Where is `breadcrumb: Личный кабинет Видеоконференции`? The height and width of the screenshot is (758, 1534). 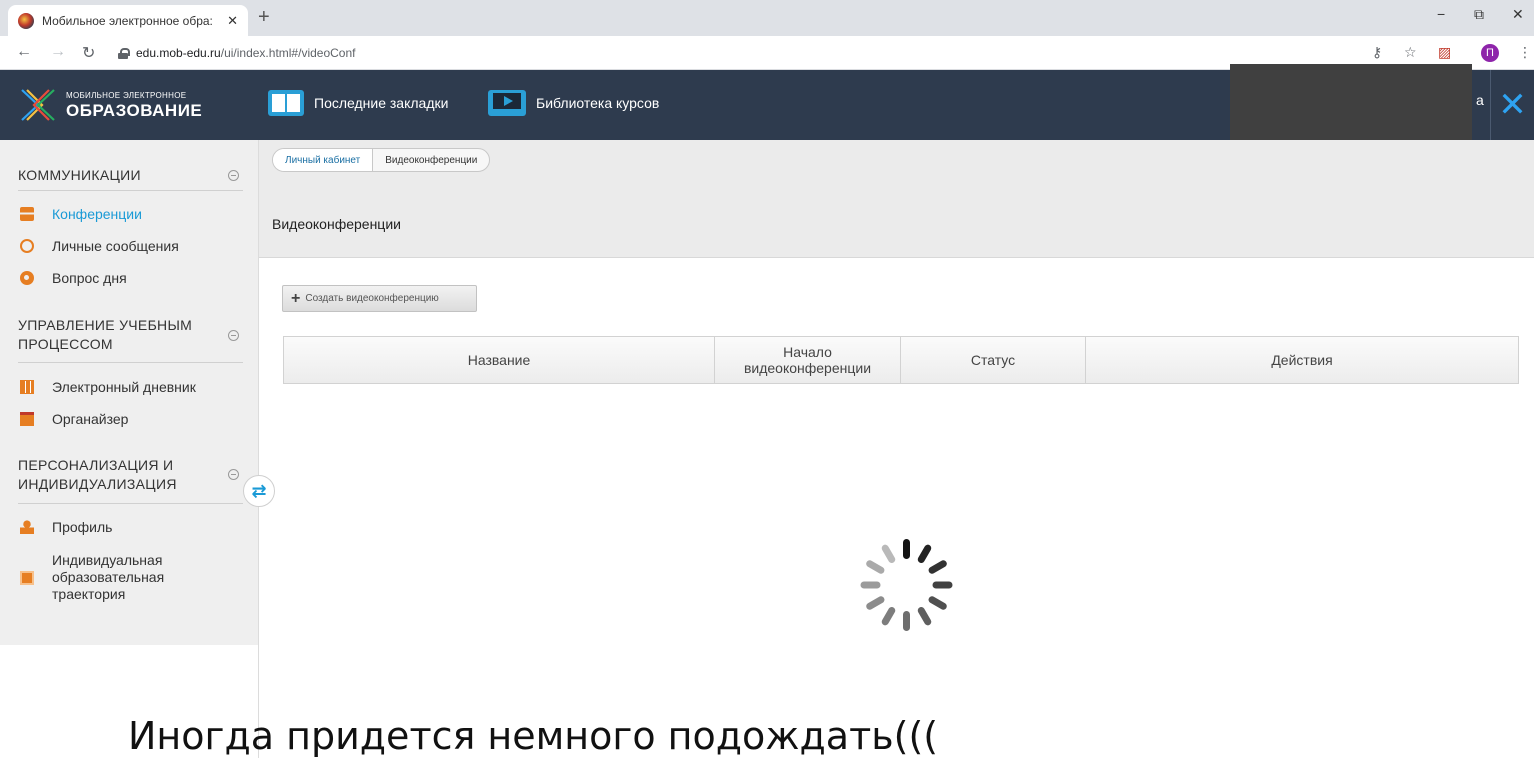
breadcrumb: Личный кабинет Видеоконференции is located at coordinates (381, 160).